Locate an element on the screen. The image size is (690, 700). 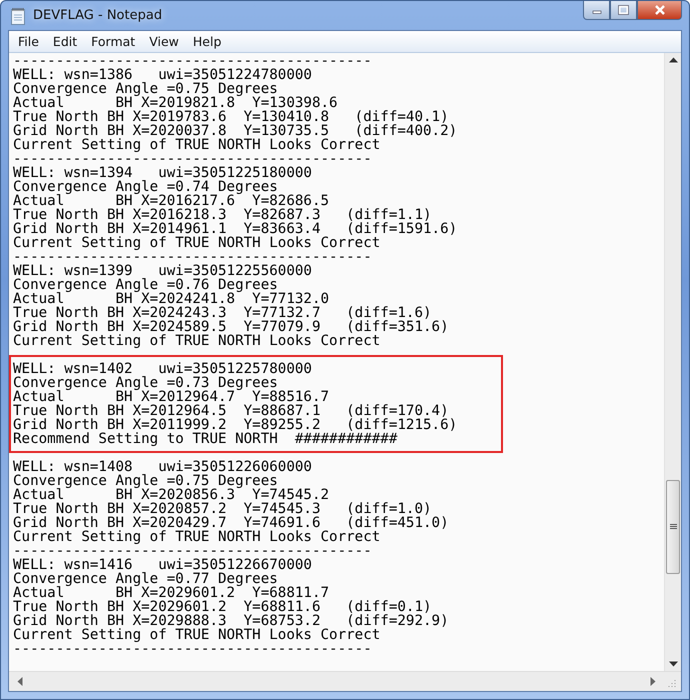
text-line: Actual BH X=2012964.7 Y=88516.7 is located at coordinates (171, 397).